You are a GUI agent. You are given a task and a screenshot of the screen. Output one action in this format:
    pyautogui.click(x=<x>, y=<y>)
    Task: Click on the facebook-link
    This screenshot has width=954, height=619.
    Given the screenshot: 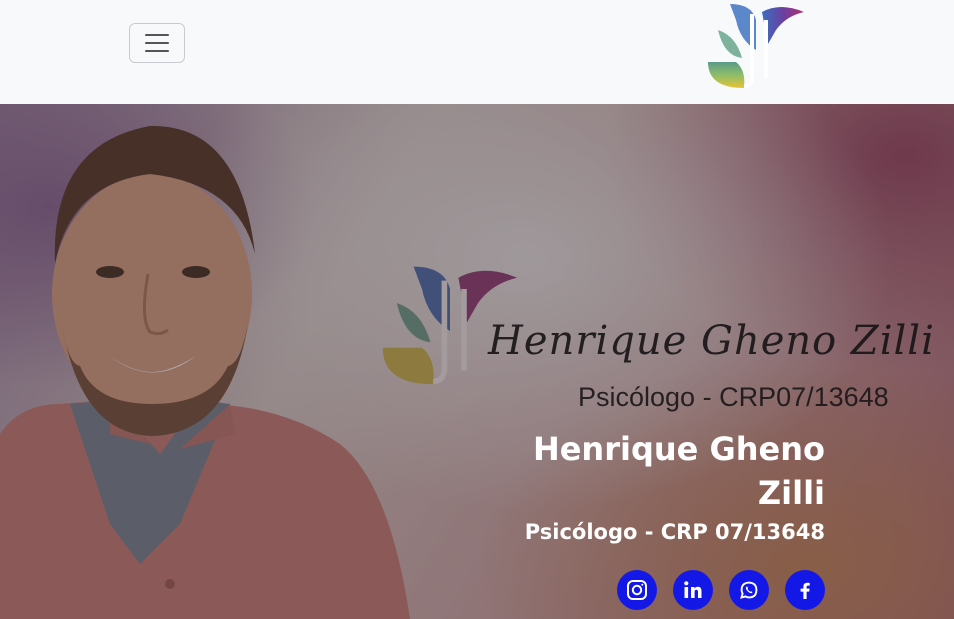 What is the action you would take?
    pyautogui.click(x=805, y=590)
    